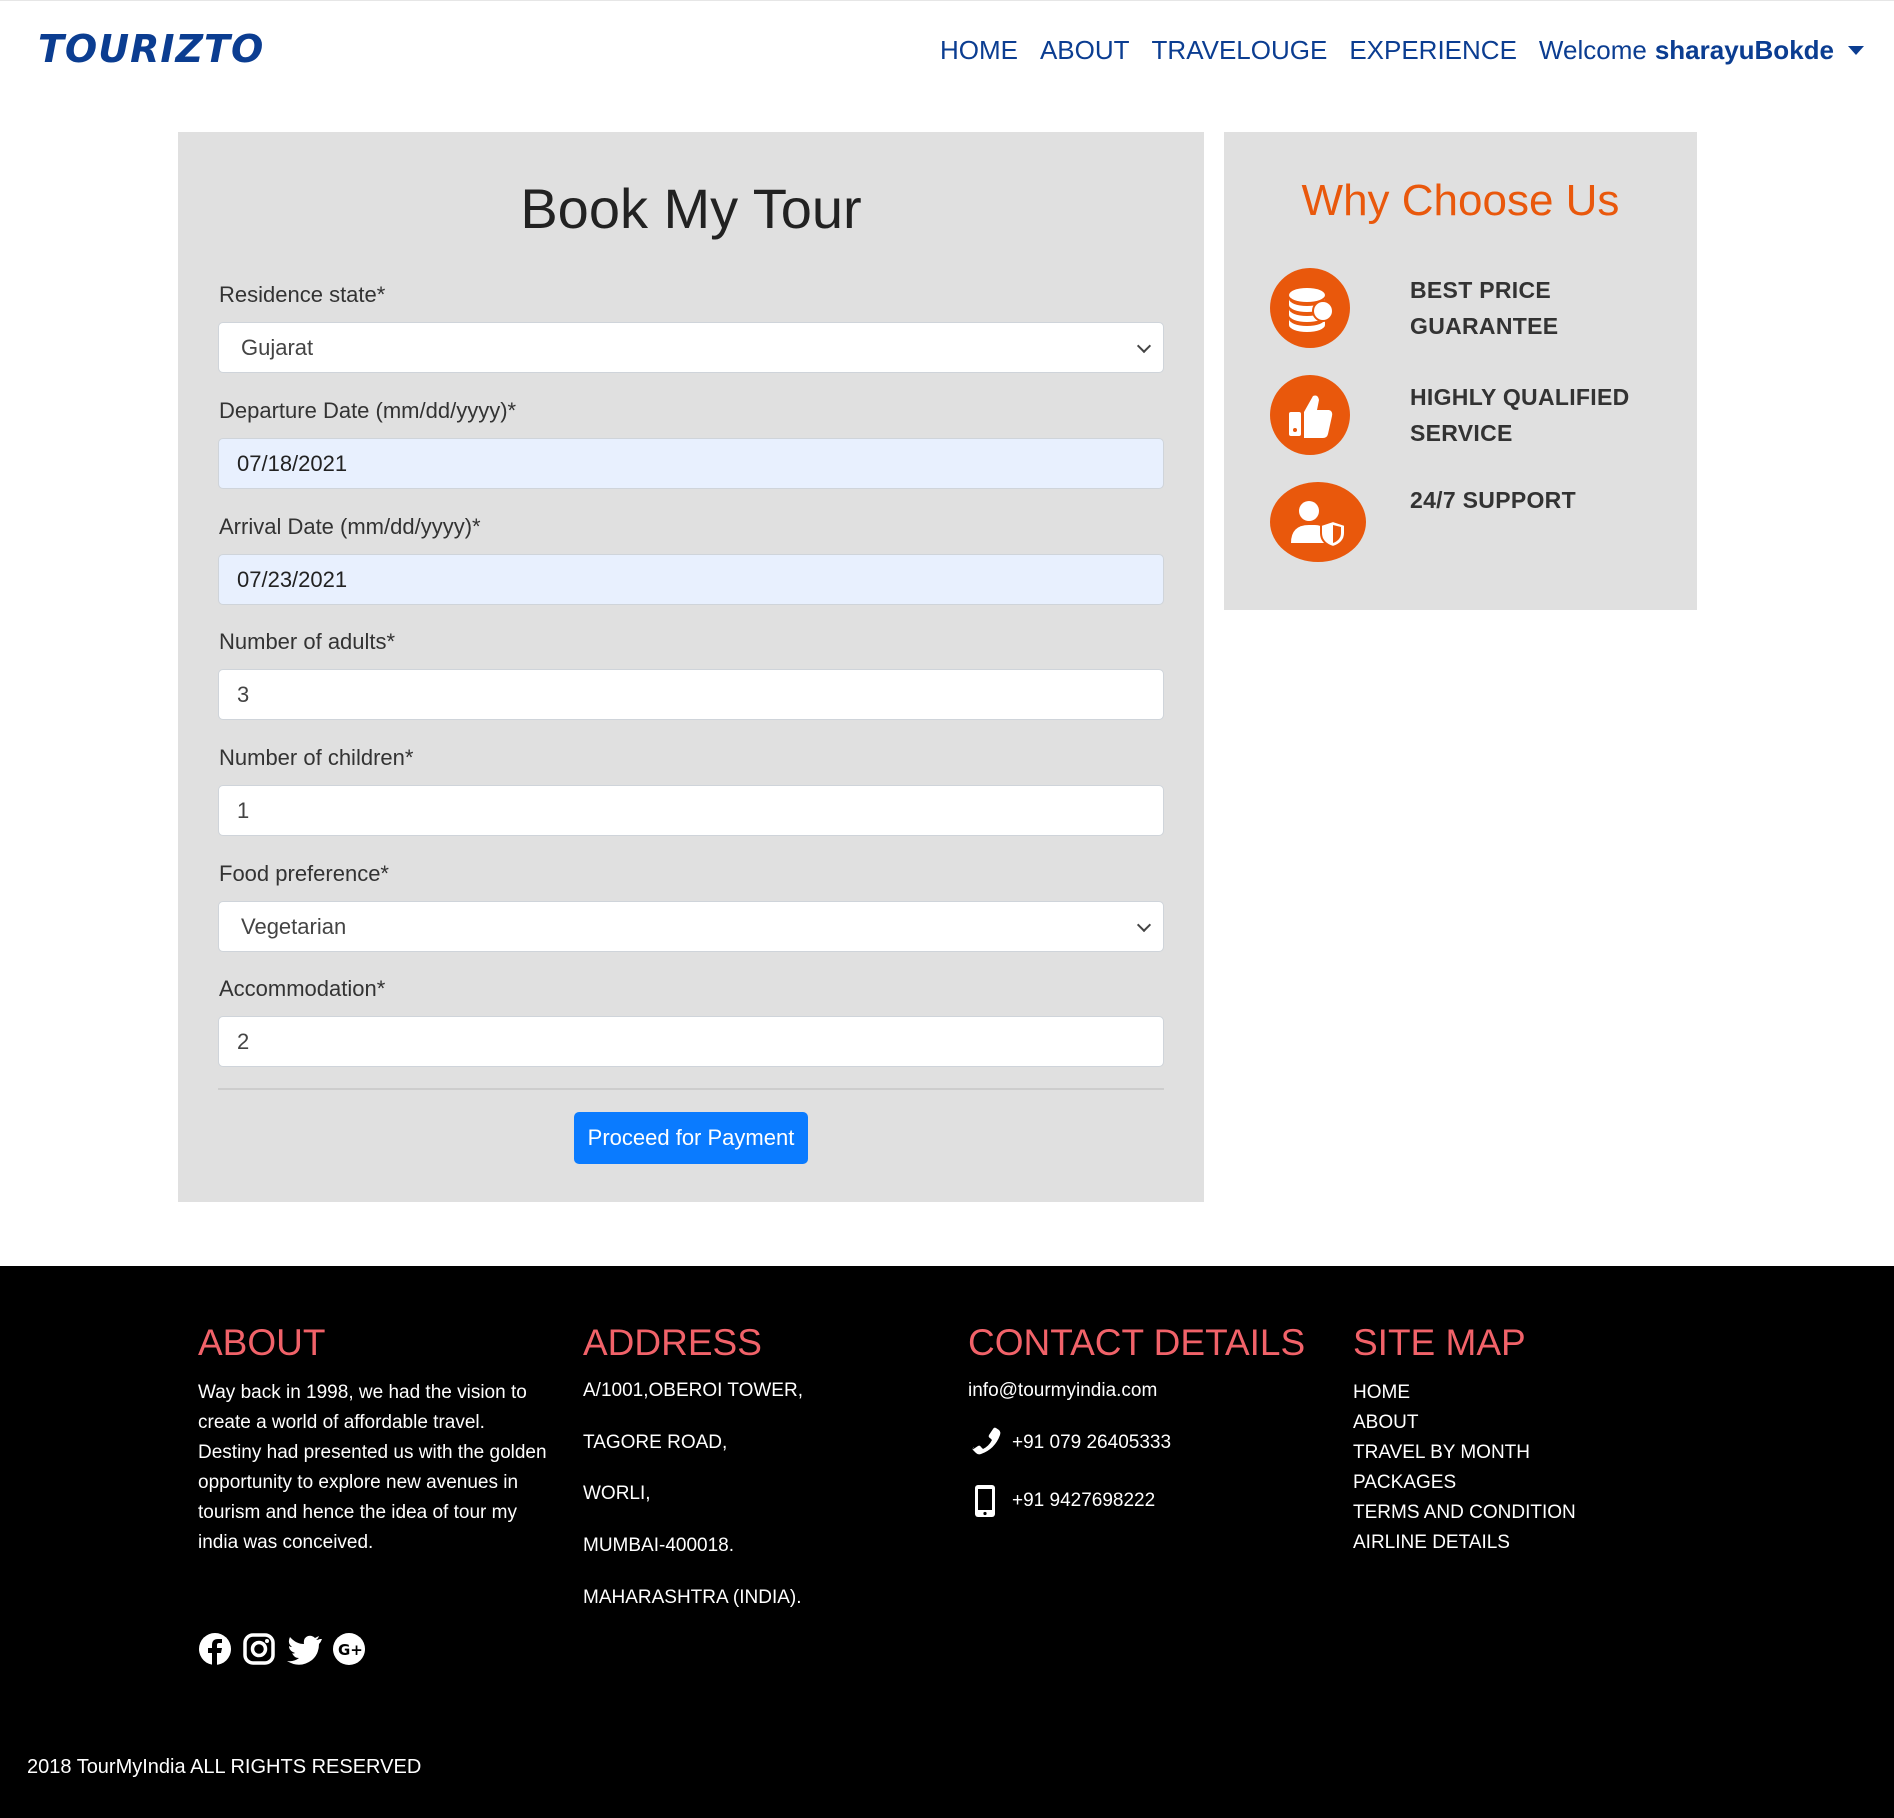 This screenshot has height=1818, width=1894. I want to click on footer-contact-heading: CONTACT DETAILS, so click(1137, 1342).